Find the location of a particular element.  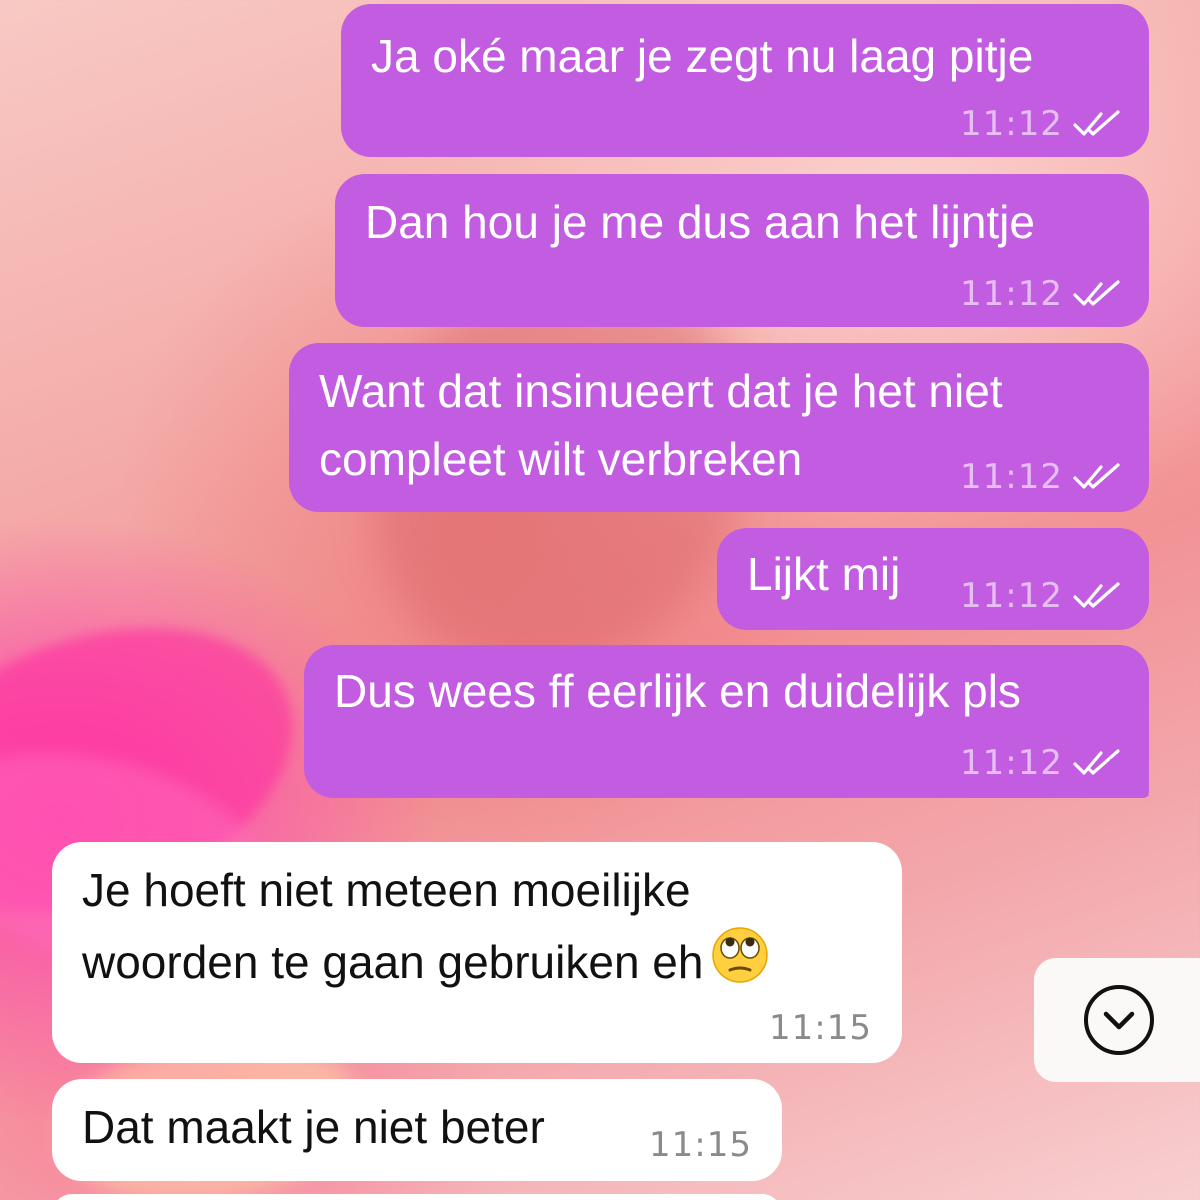

message-text: Dus wees ff eerlijk en duidelijk pls is located at coordinates (677, 691).